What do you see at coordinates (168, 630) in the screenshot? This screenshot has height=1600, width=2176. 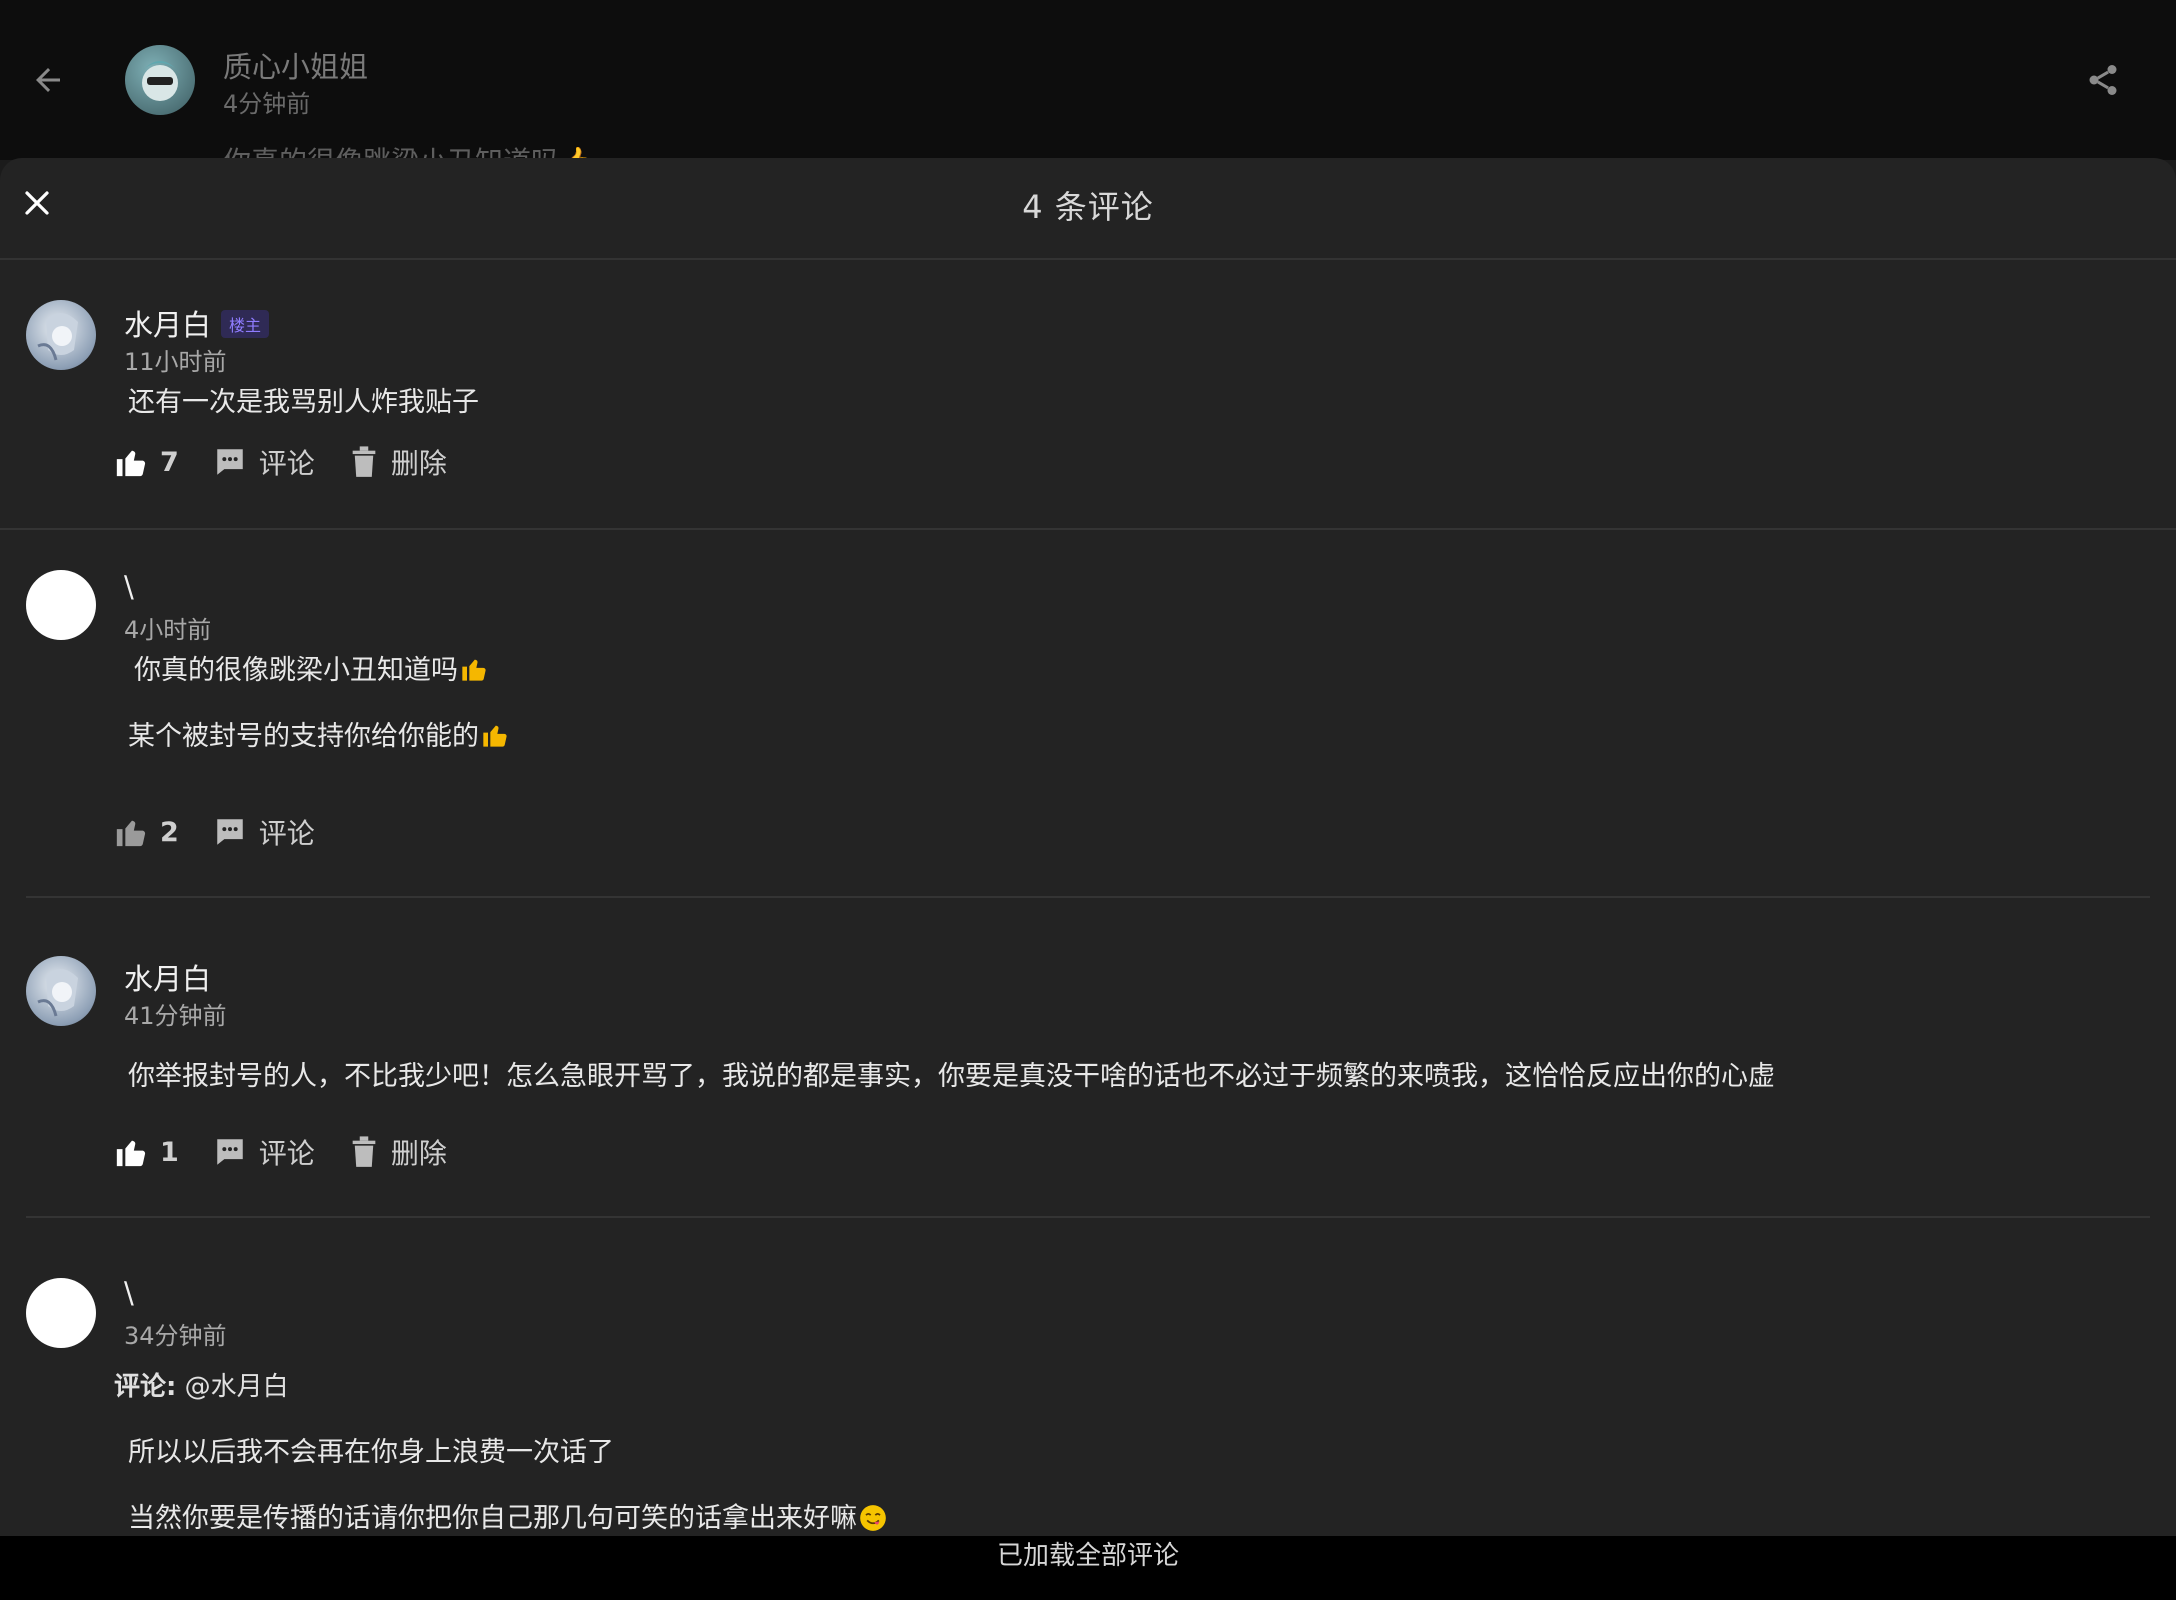 I see `comment-time: 4小时前` at bounding box center [168, 630].